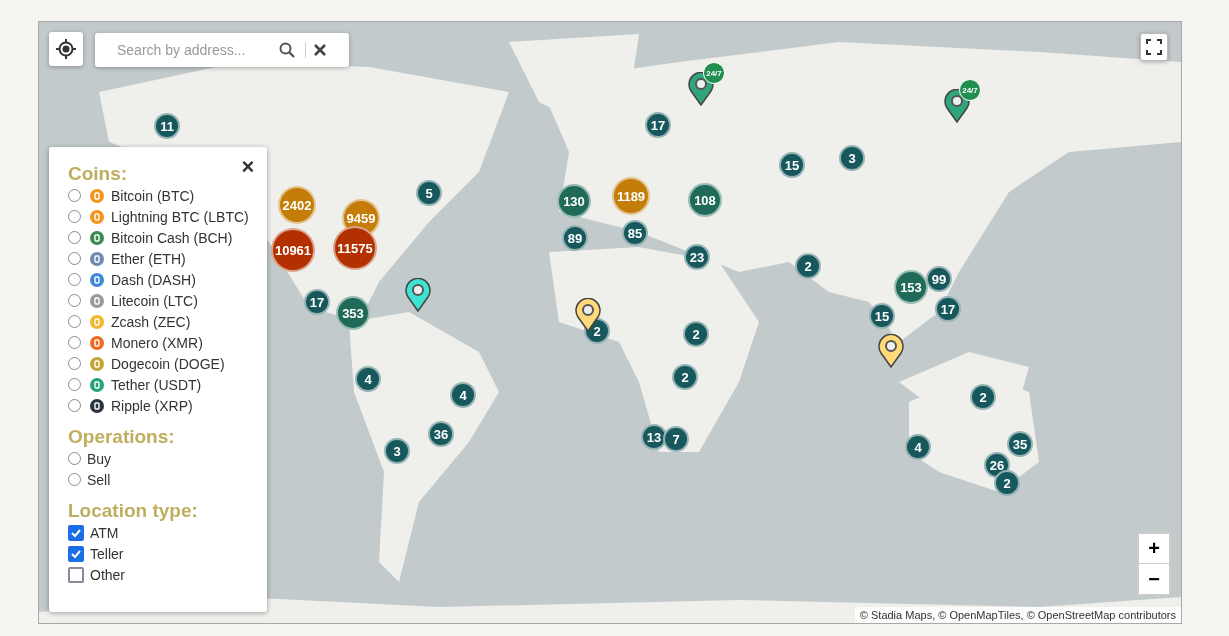  What do you see at coordinates (1154, 549) in the screenshot?
I see `zoom-in-button: +` at bounding box center [1154, 549].